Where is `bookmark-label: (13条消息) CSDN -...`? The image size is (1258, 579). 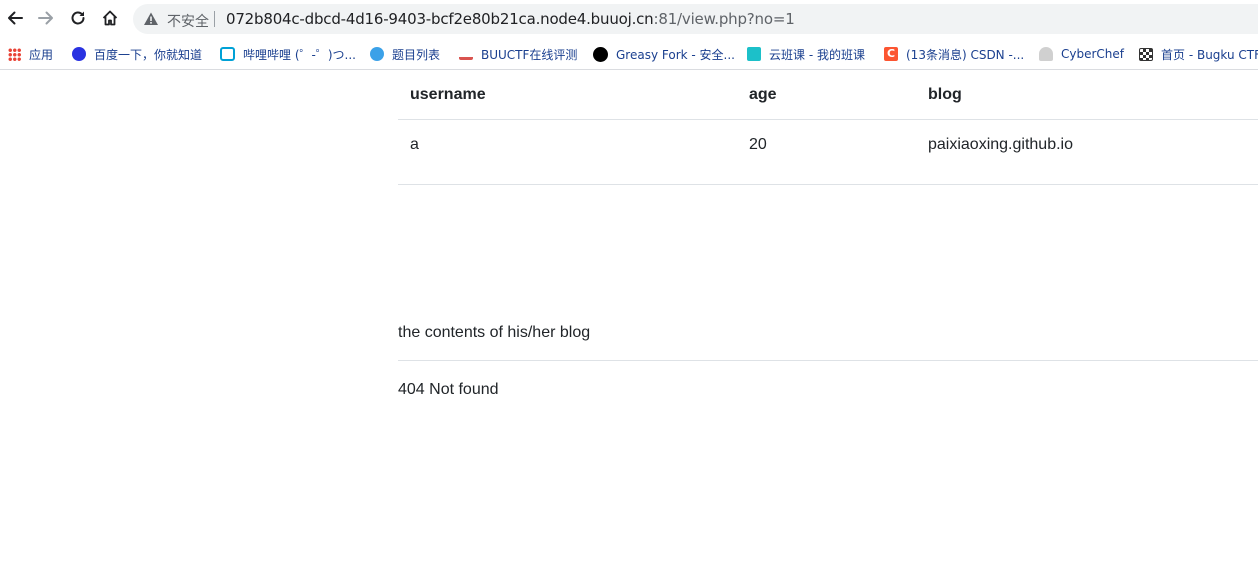 bookmark-label: (13条消息) CSDN -... is located at coordinates (965, 54).